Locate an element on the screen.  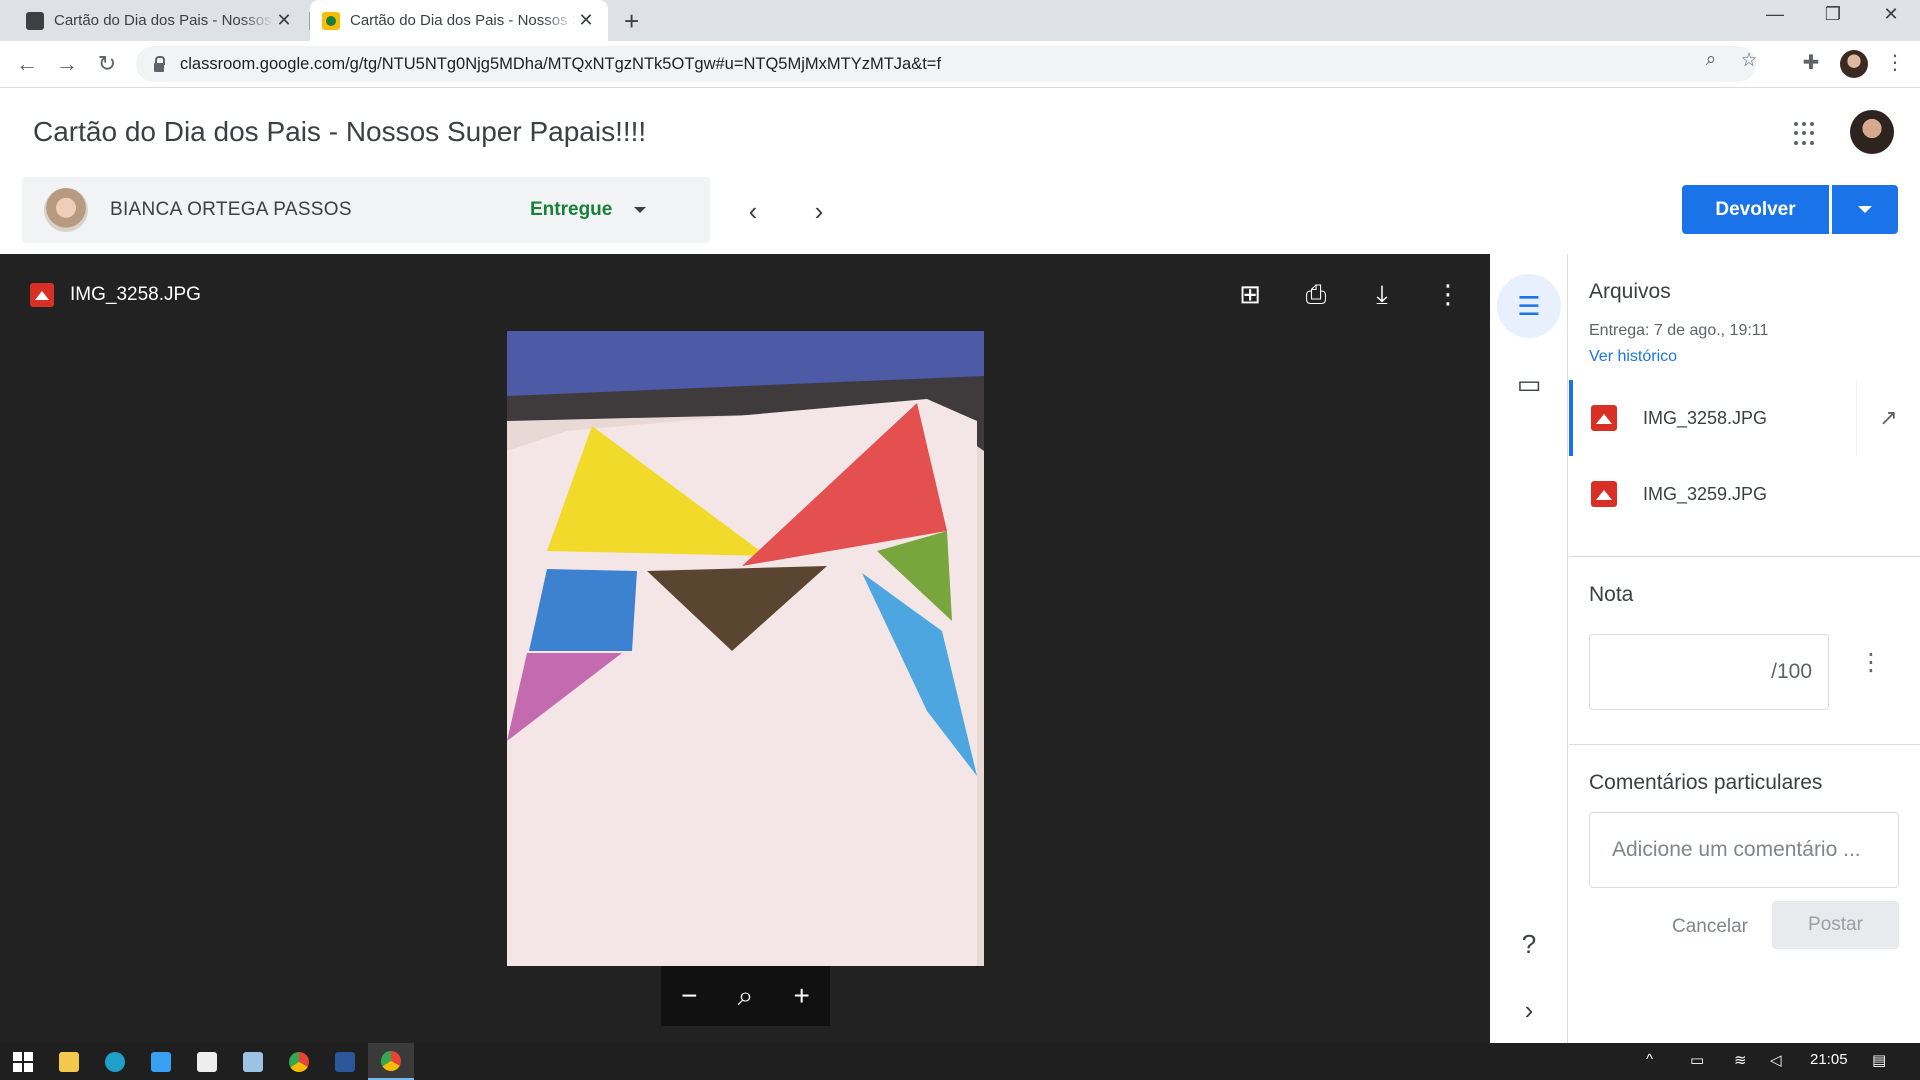
file-name: IMG_3258.JPG is located at coordinates (1705, 417).